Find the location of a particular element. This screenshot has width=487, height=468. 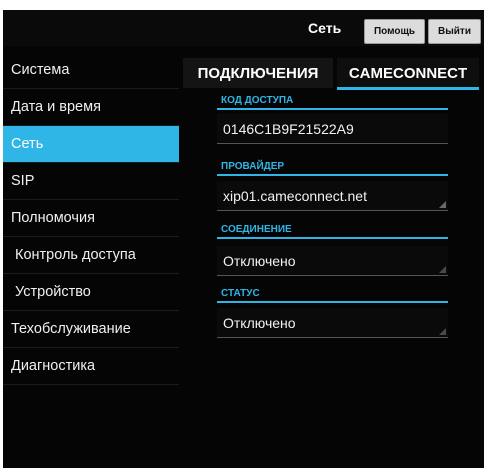

provider-input: xip01.cameconnect.net is located at coordinates (332, 196).